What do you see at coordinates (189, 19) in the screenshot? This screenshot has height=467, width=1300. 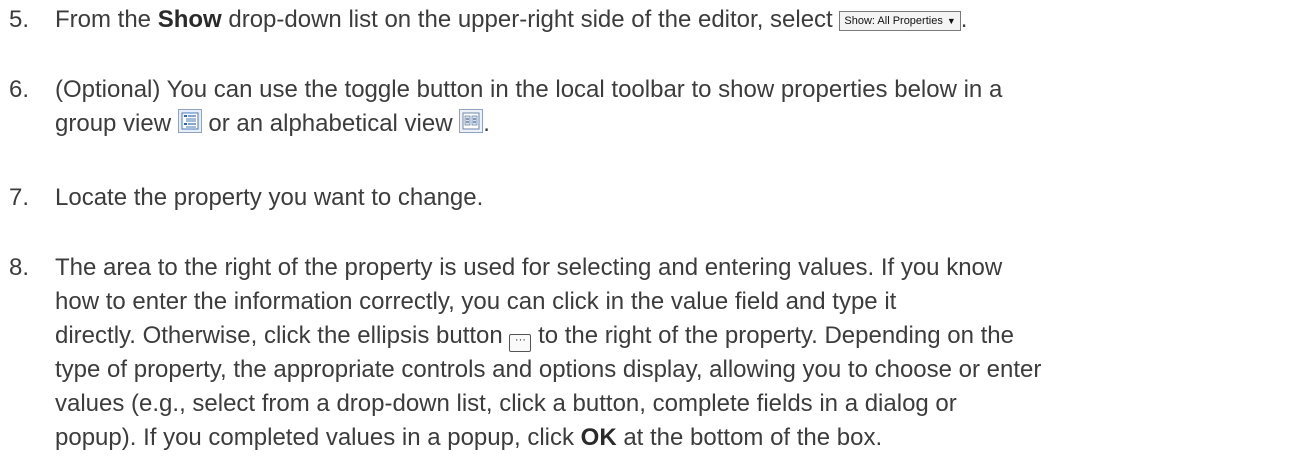 I see `show-term: Show` at bounding box center [189, 19].